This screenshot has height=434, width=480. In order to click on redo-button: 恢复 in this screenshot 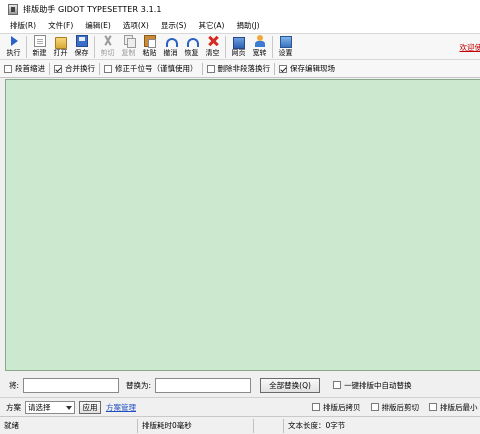, I will do `click(191, 46)`.